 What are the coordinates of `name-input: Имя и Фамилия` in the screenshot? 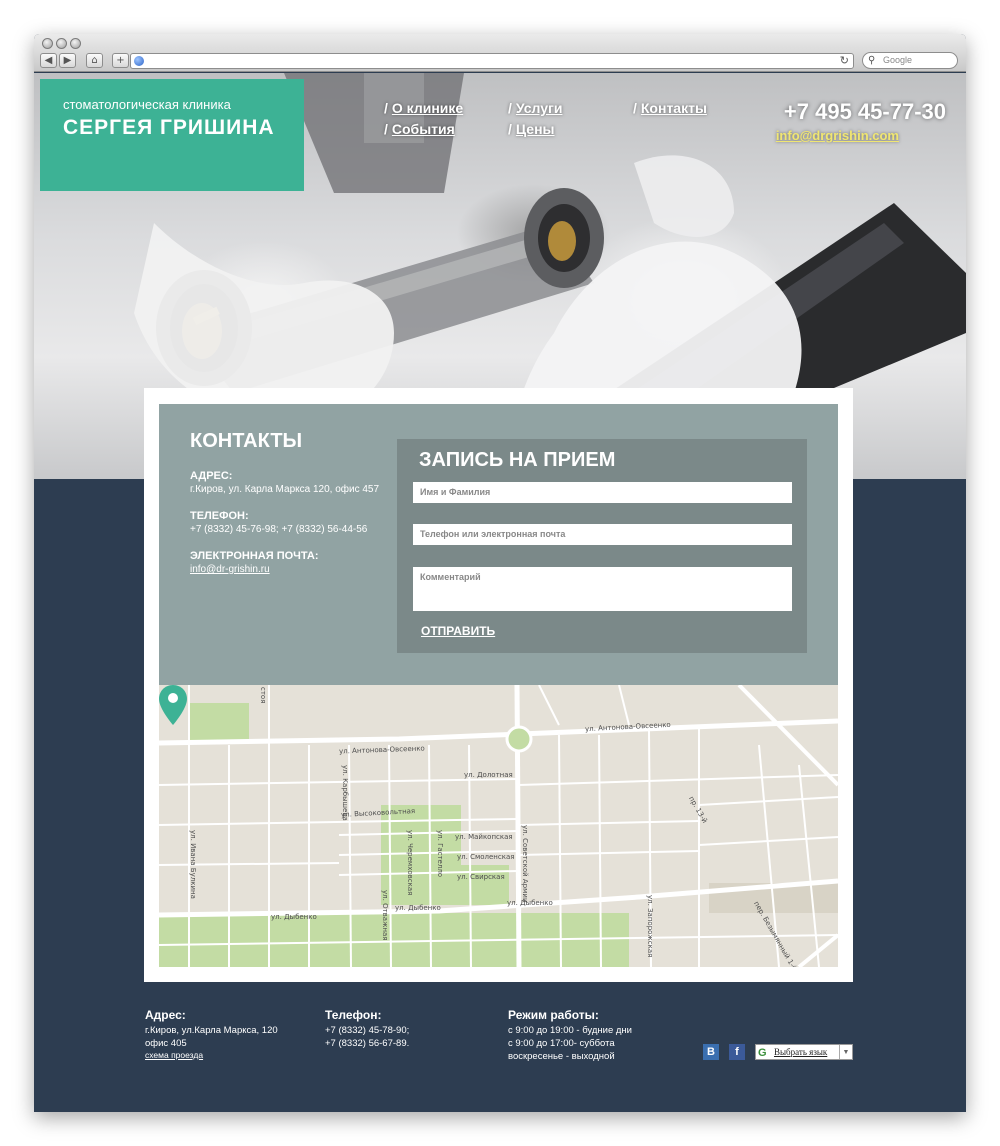 It's located at (602, 492).